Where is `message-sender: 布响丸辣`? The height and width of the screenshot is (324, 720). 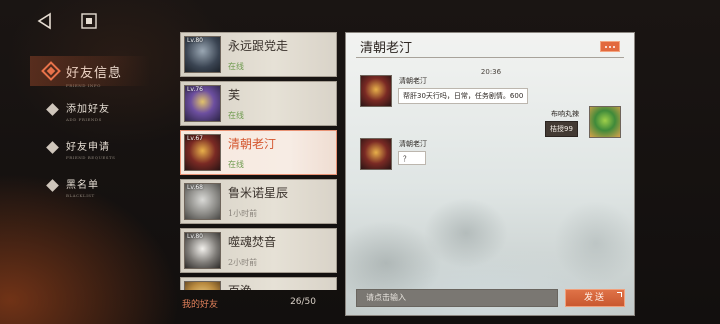
message-sender: 布响丸辣 is located at coordinates (565, 114).